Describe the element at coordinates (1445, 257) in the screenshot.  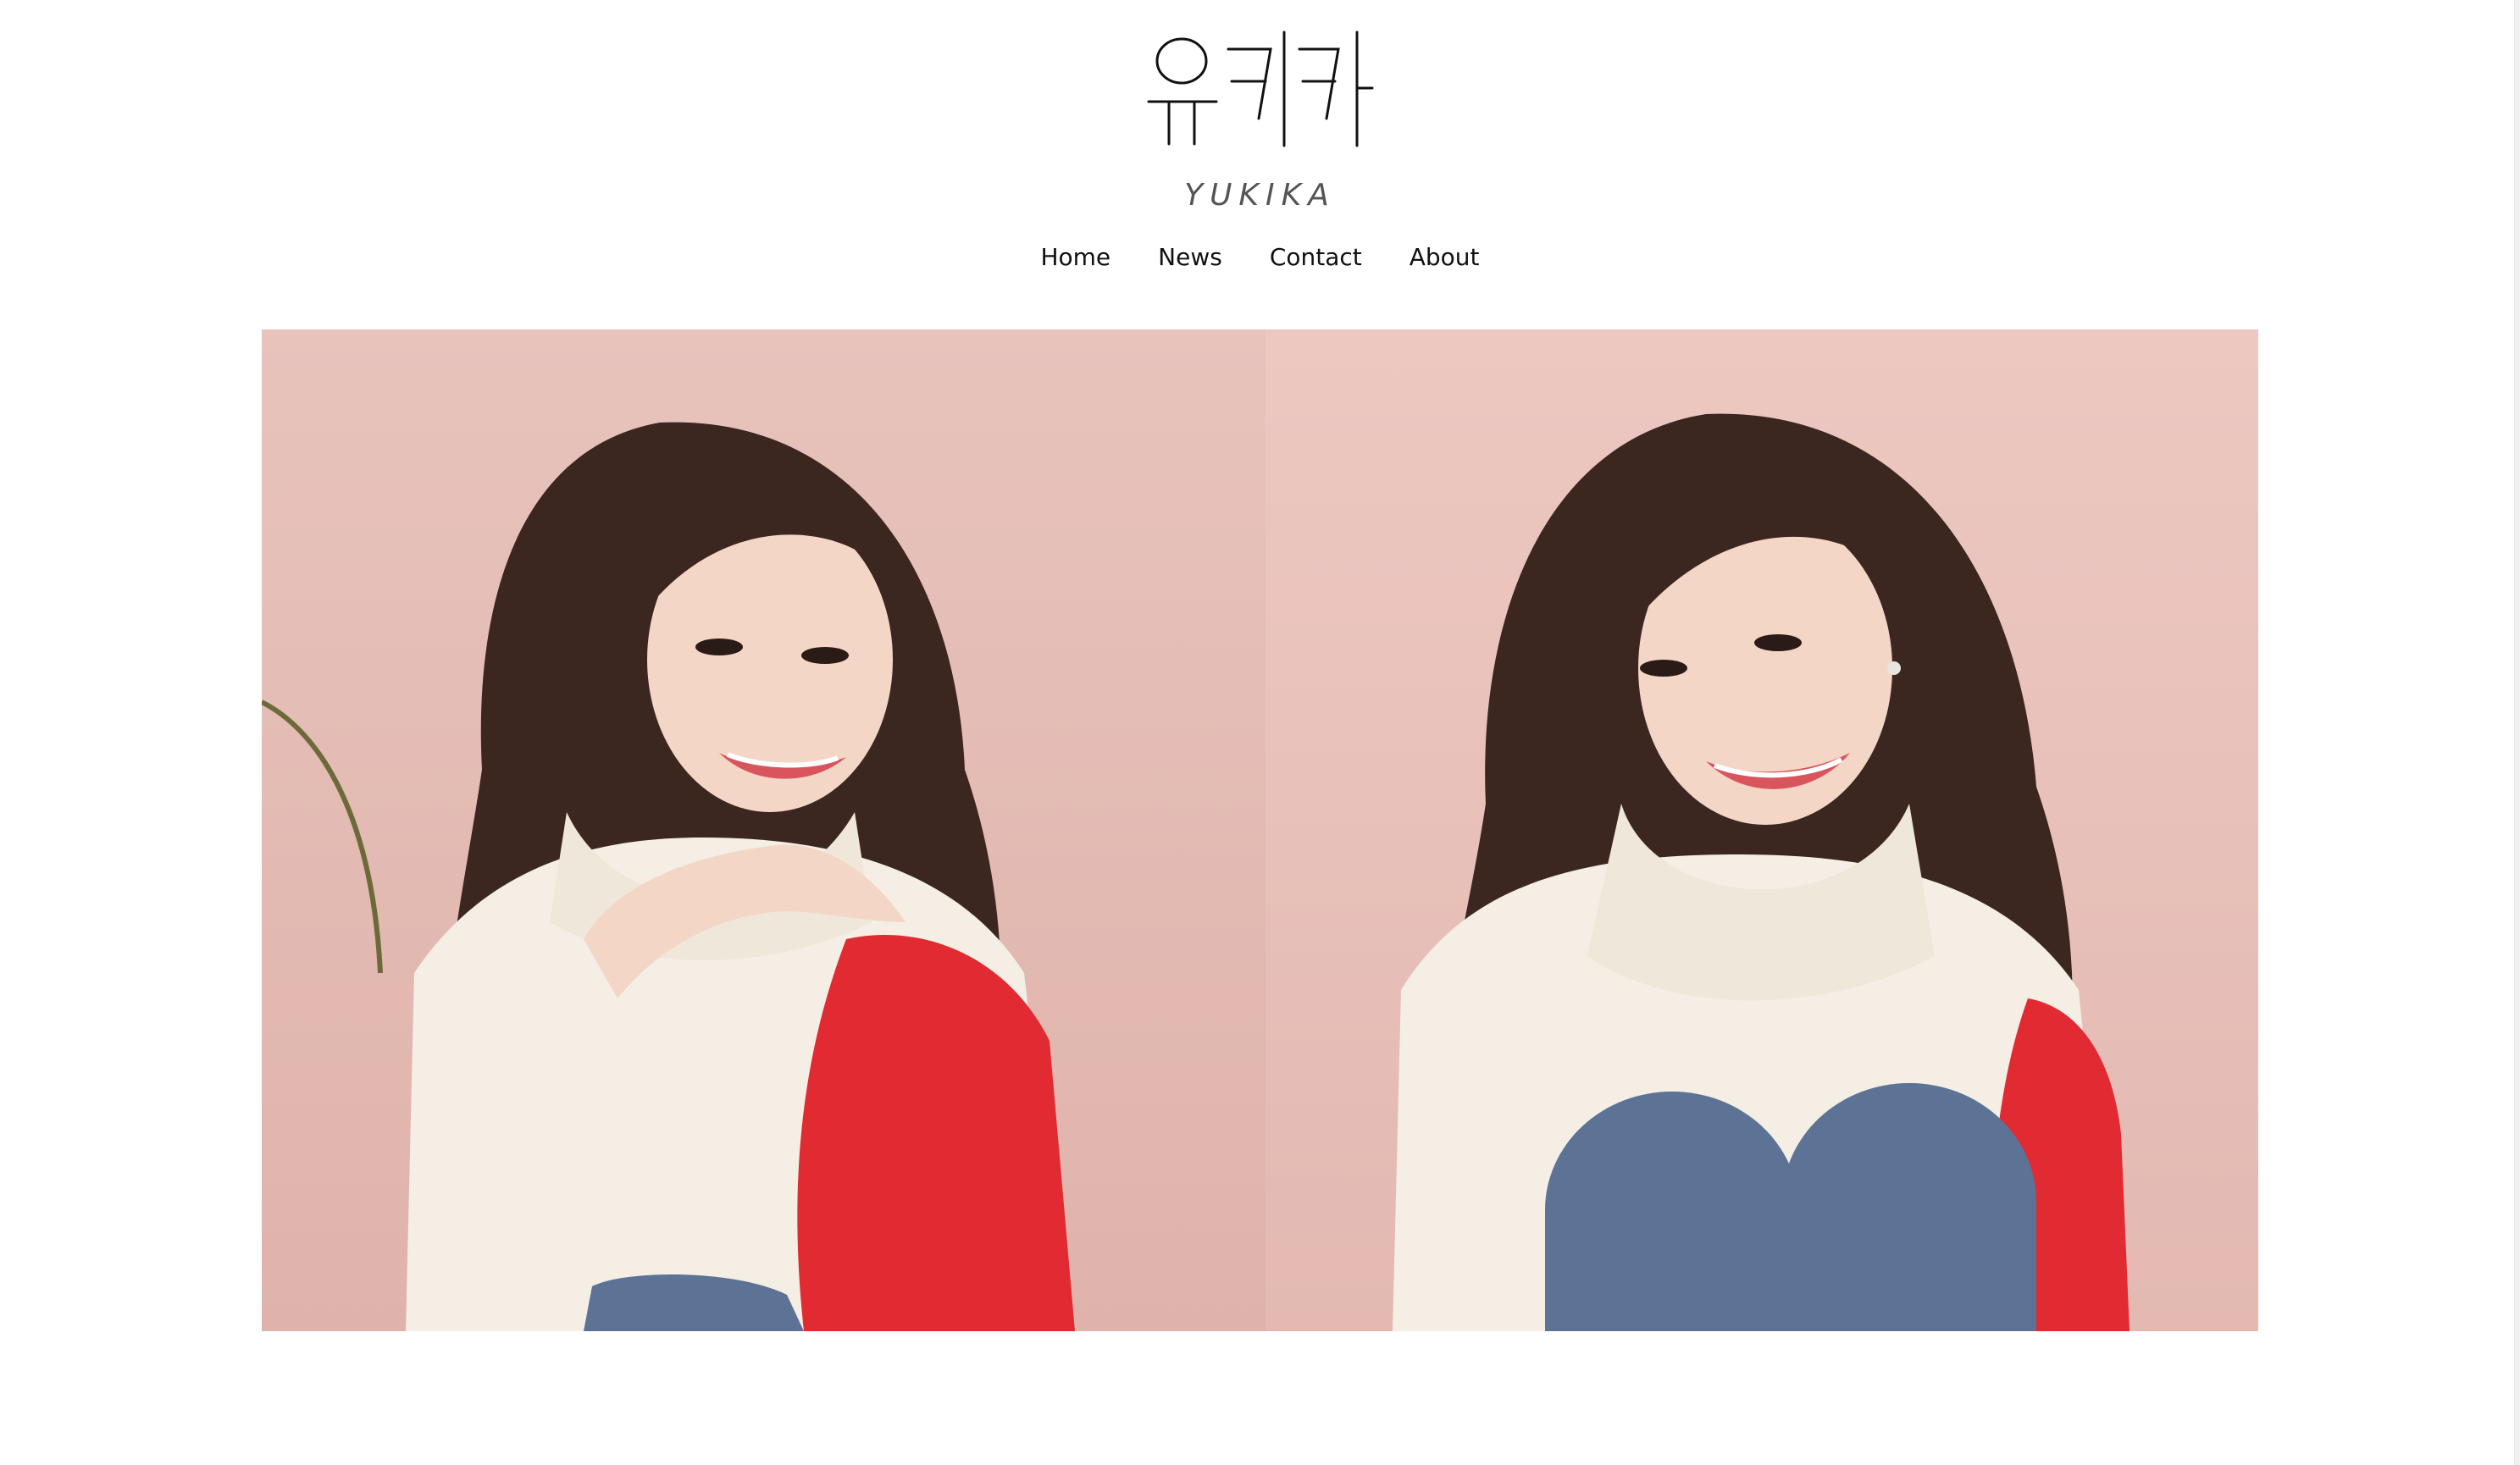
I see `nav-about-link: About` at that location.